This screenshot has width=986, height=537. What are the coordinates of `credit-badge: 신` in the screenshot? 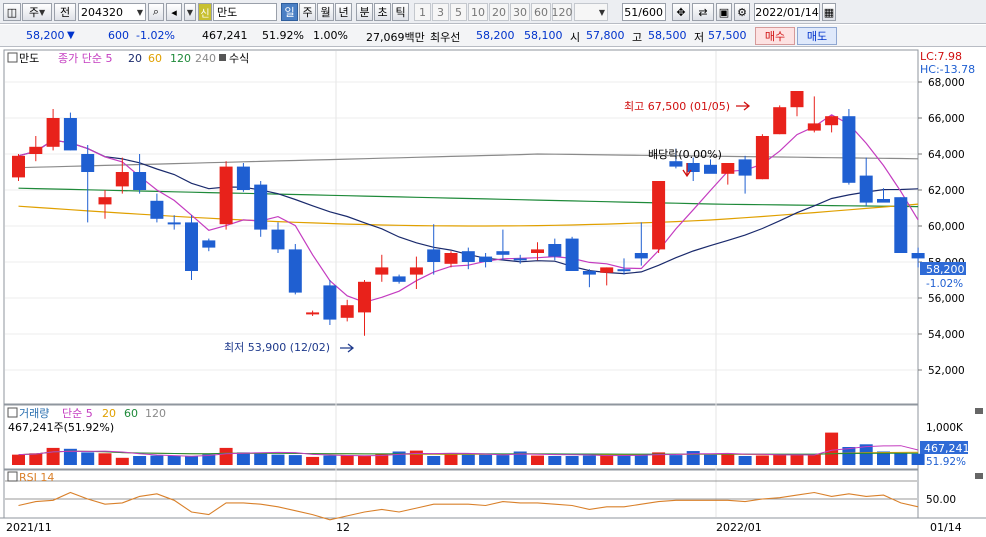 It's located at (205, 12).